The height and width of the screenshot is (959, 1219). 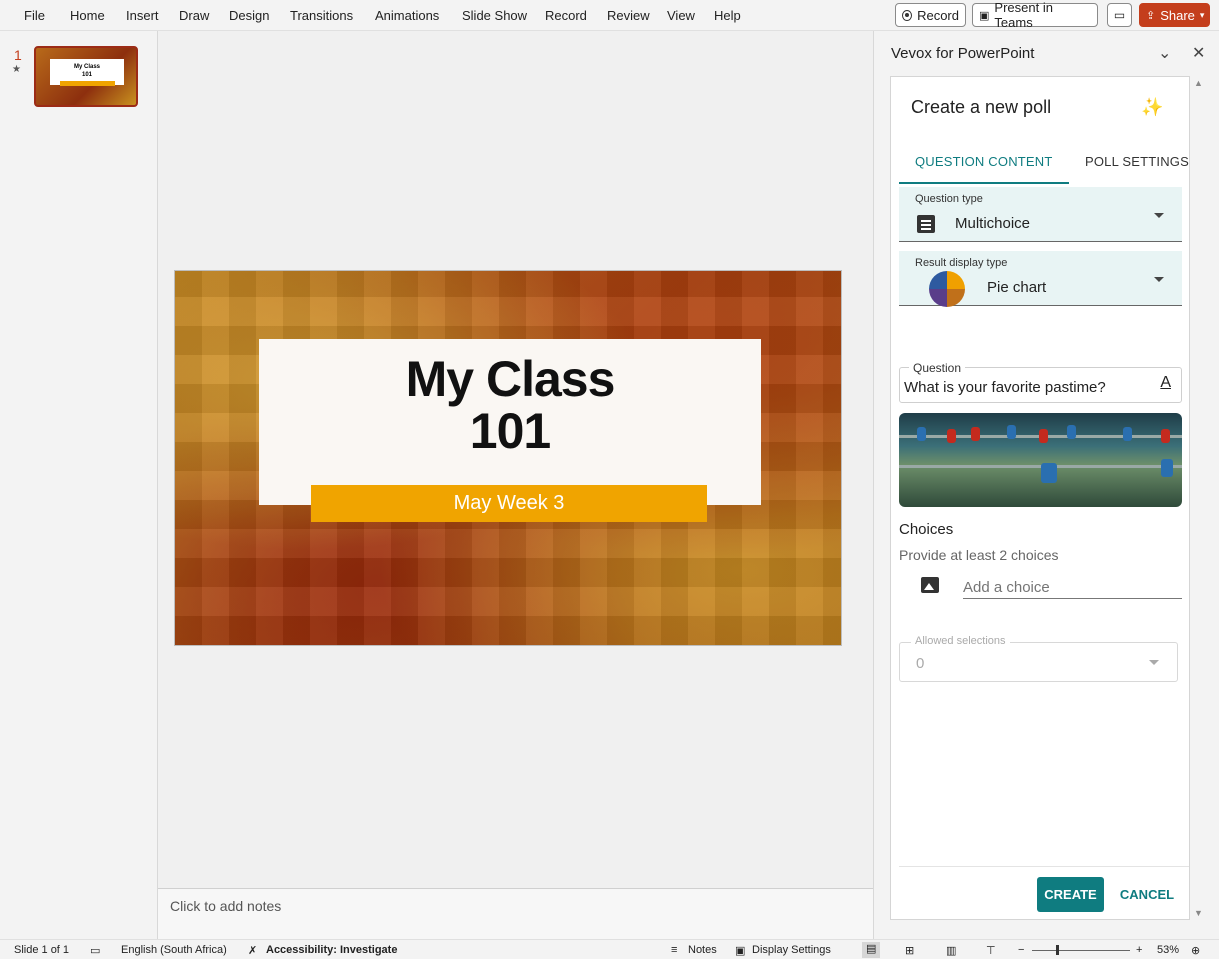 What do you see at coordinates (1021, 950) in the screenshot?
I see `zoom-out-icon: −` at bounding box center [1021, 950].